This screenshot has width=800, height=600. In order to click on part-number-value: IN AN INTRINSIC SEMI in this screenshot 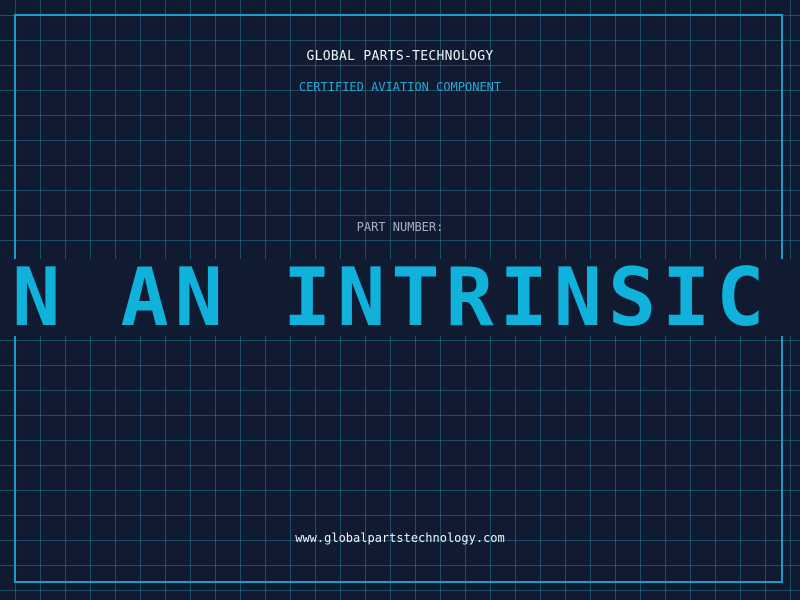, I will do `click(400, 297)`.